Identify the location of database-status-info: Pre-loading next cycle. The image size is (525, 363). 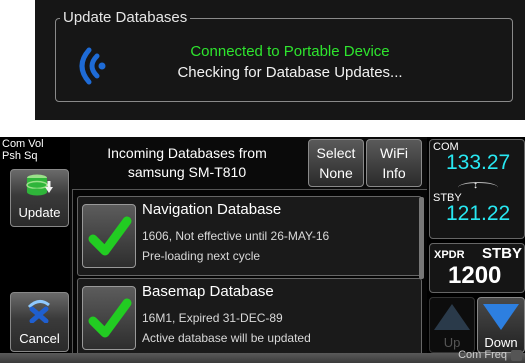
(201, 256).